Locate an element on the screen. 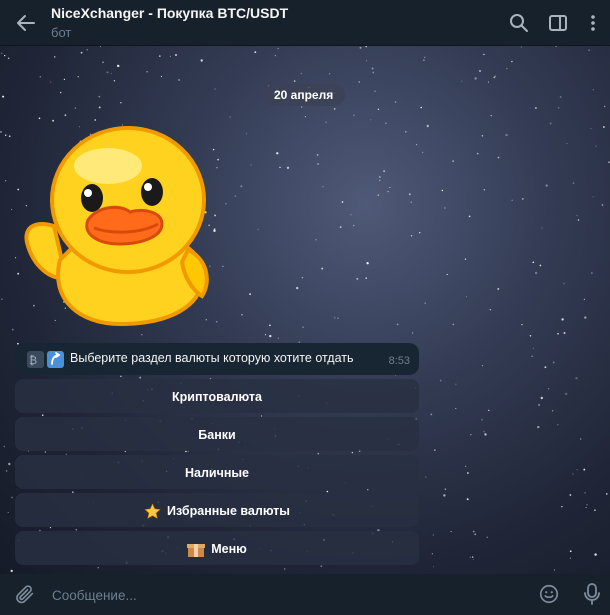 Image resolution: width=610 pixels, height=615 pixels. keyboard-button-cash: Наличные is located at coordinates (217, 472).